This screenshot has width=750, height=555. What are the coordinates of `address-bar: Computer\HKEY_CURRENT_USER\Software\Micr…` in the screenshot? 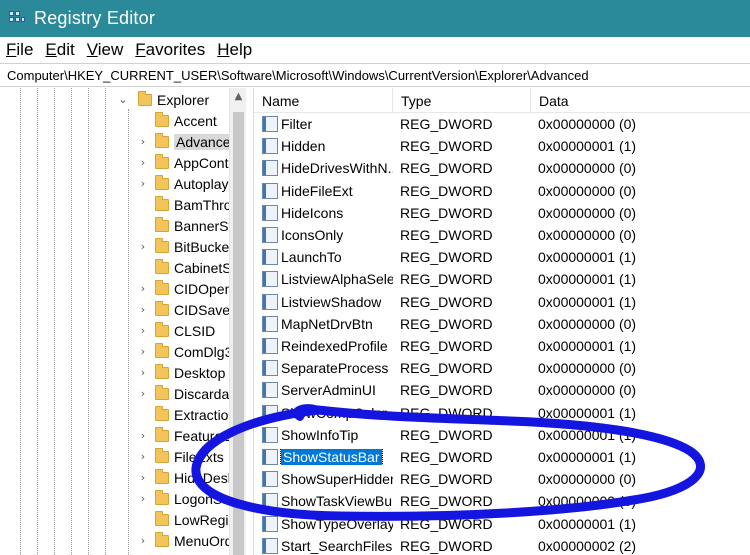 It's located at (375, 75).